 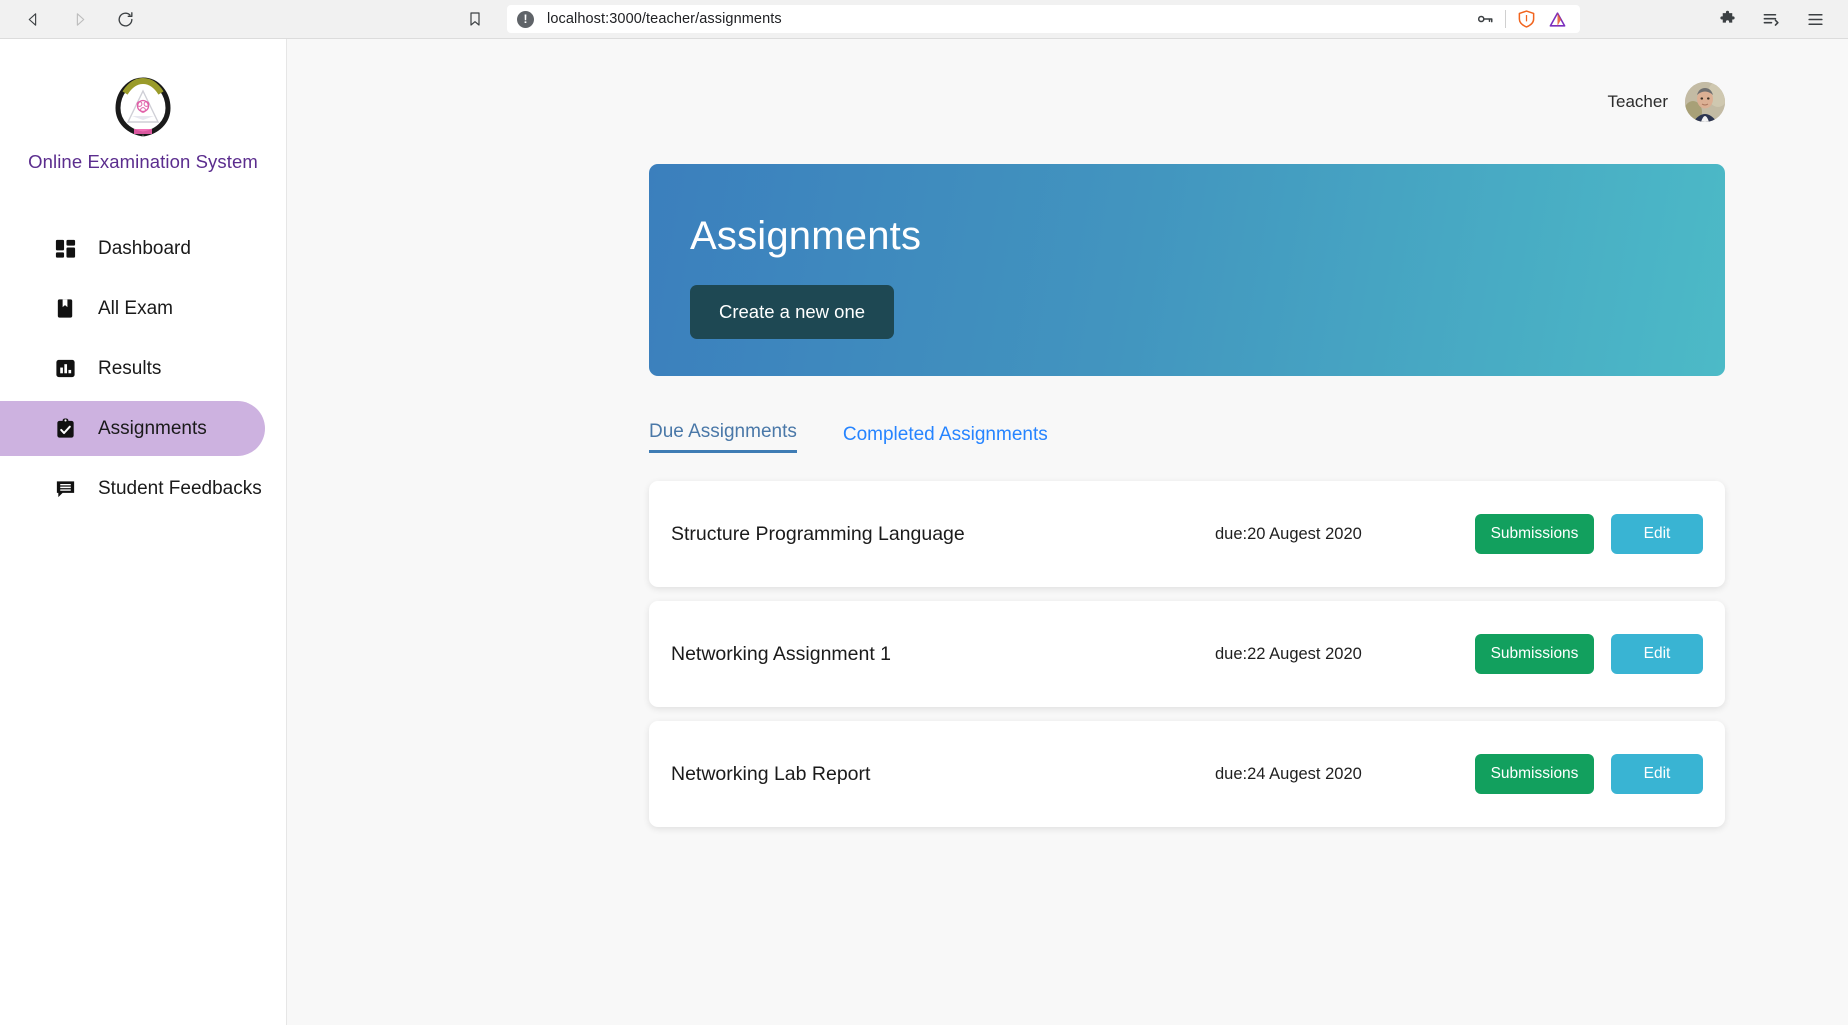 What do you see at coordinates (79, 19) in the screenshot?
I see `forward-button` at bounding box center [79, 19].